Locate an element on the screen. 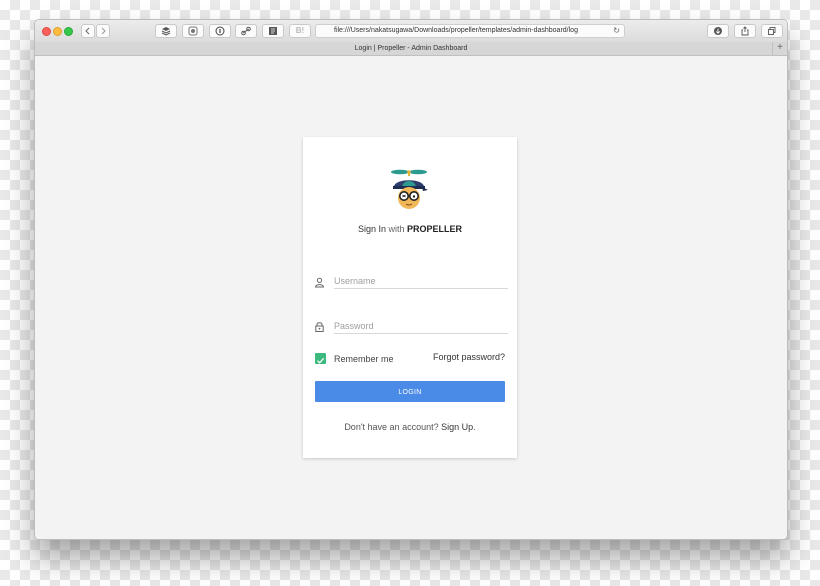 Image resolution: width=820 pixels, height=586 pixels. notes-icon is located at coordinates (273, 31).